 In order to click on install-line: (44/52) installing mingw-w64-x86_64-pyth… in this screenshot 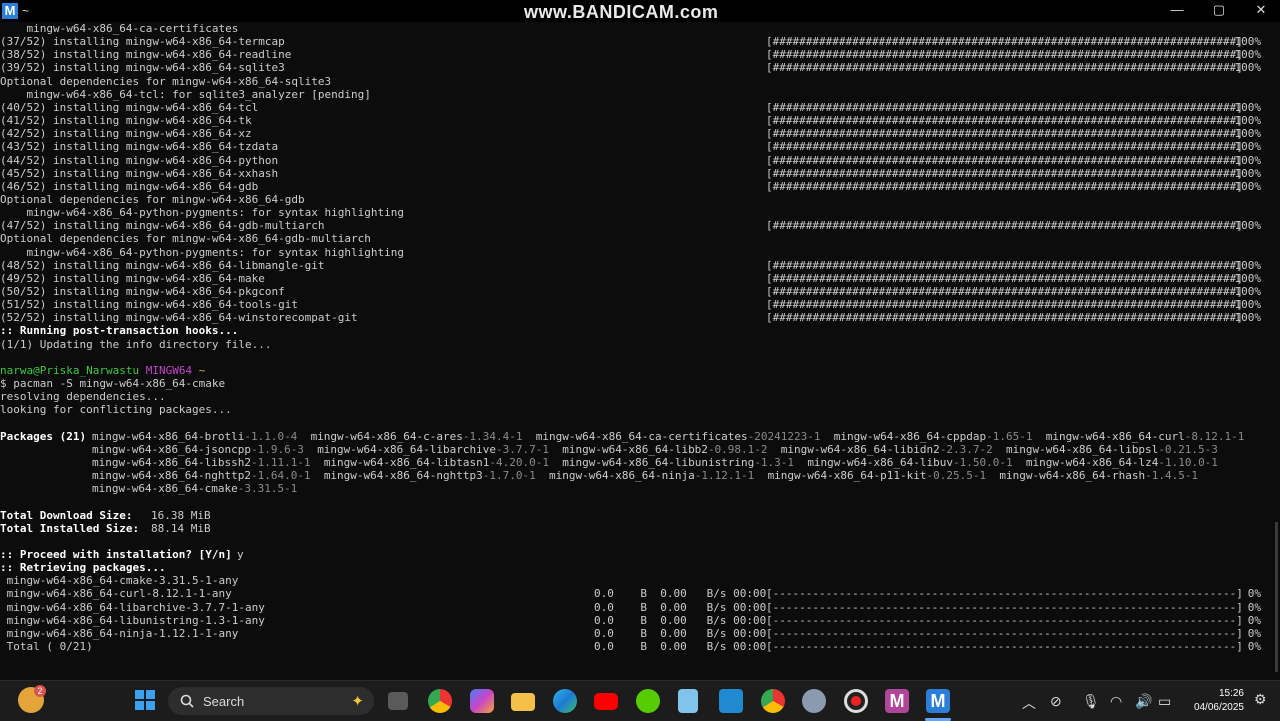, I will do `click(634, 160)`.